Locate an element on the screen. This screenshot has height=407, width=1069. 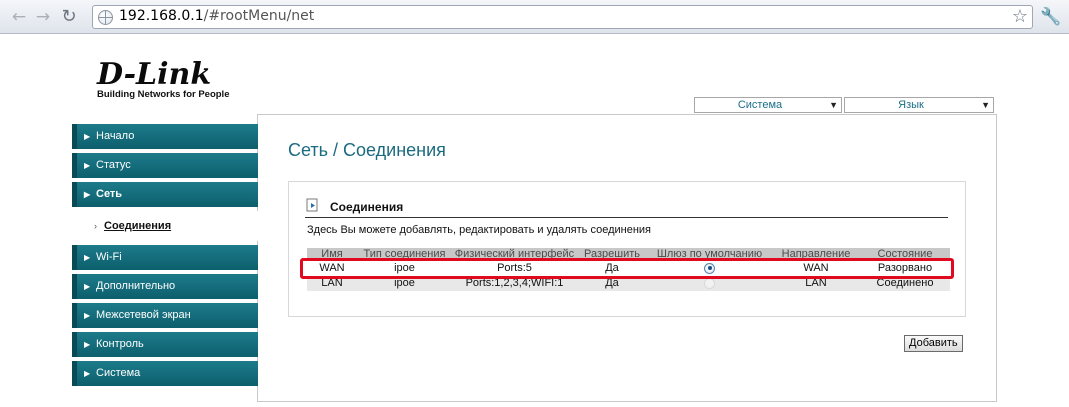
document-arrow-icon is located at coordinates (312, 205).